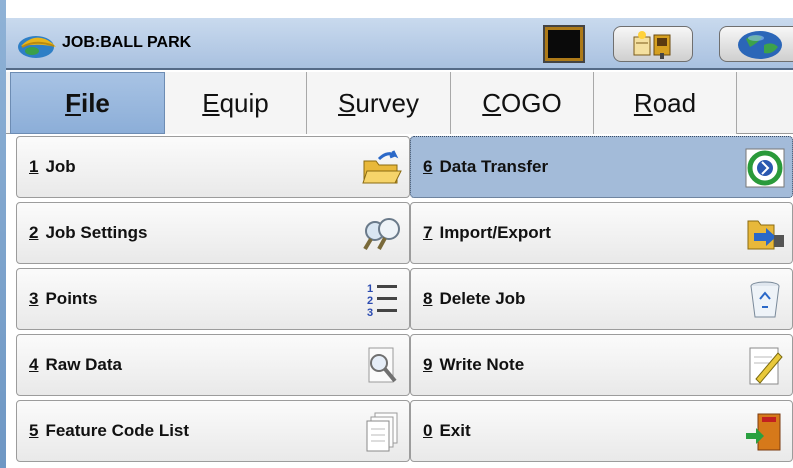 The image size is (793, 468). Describe the element at coordinates (455, 430) in the screenshot. I see `menu-item-label: Exit` at that location.